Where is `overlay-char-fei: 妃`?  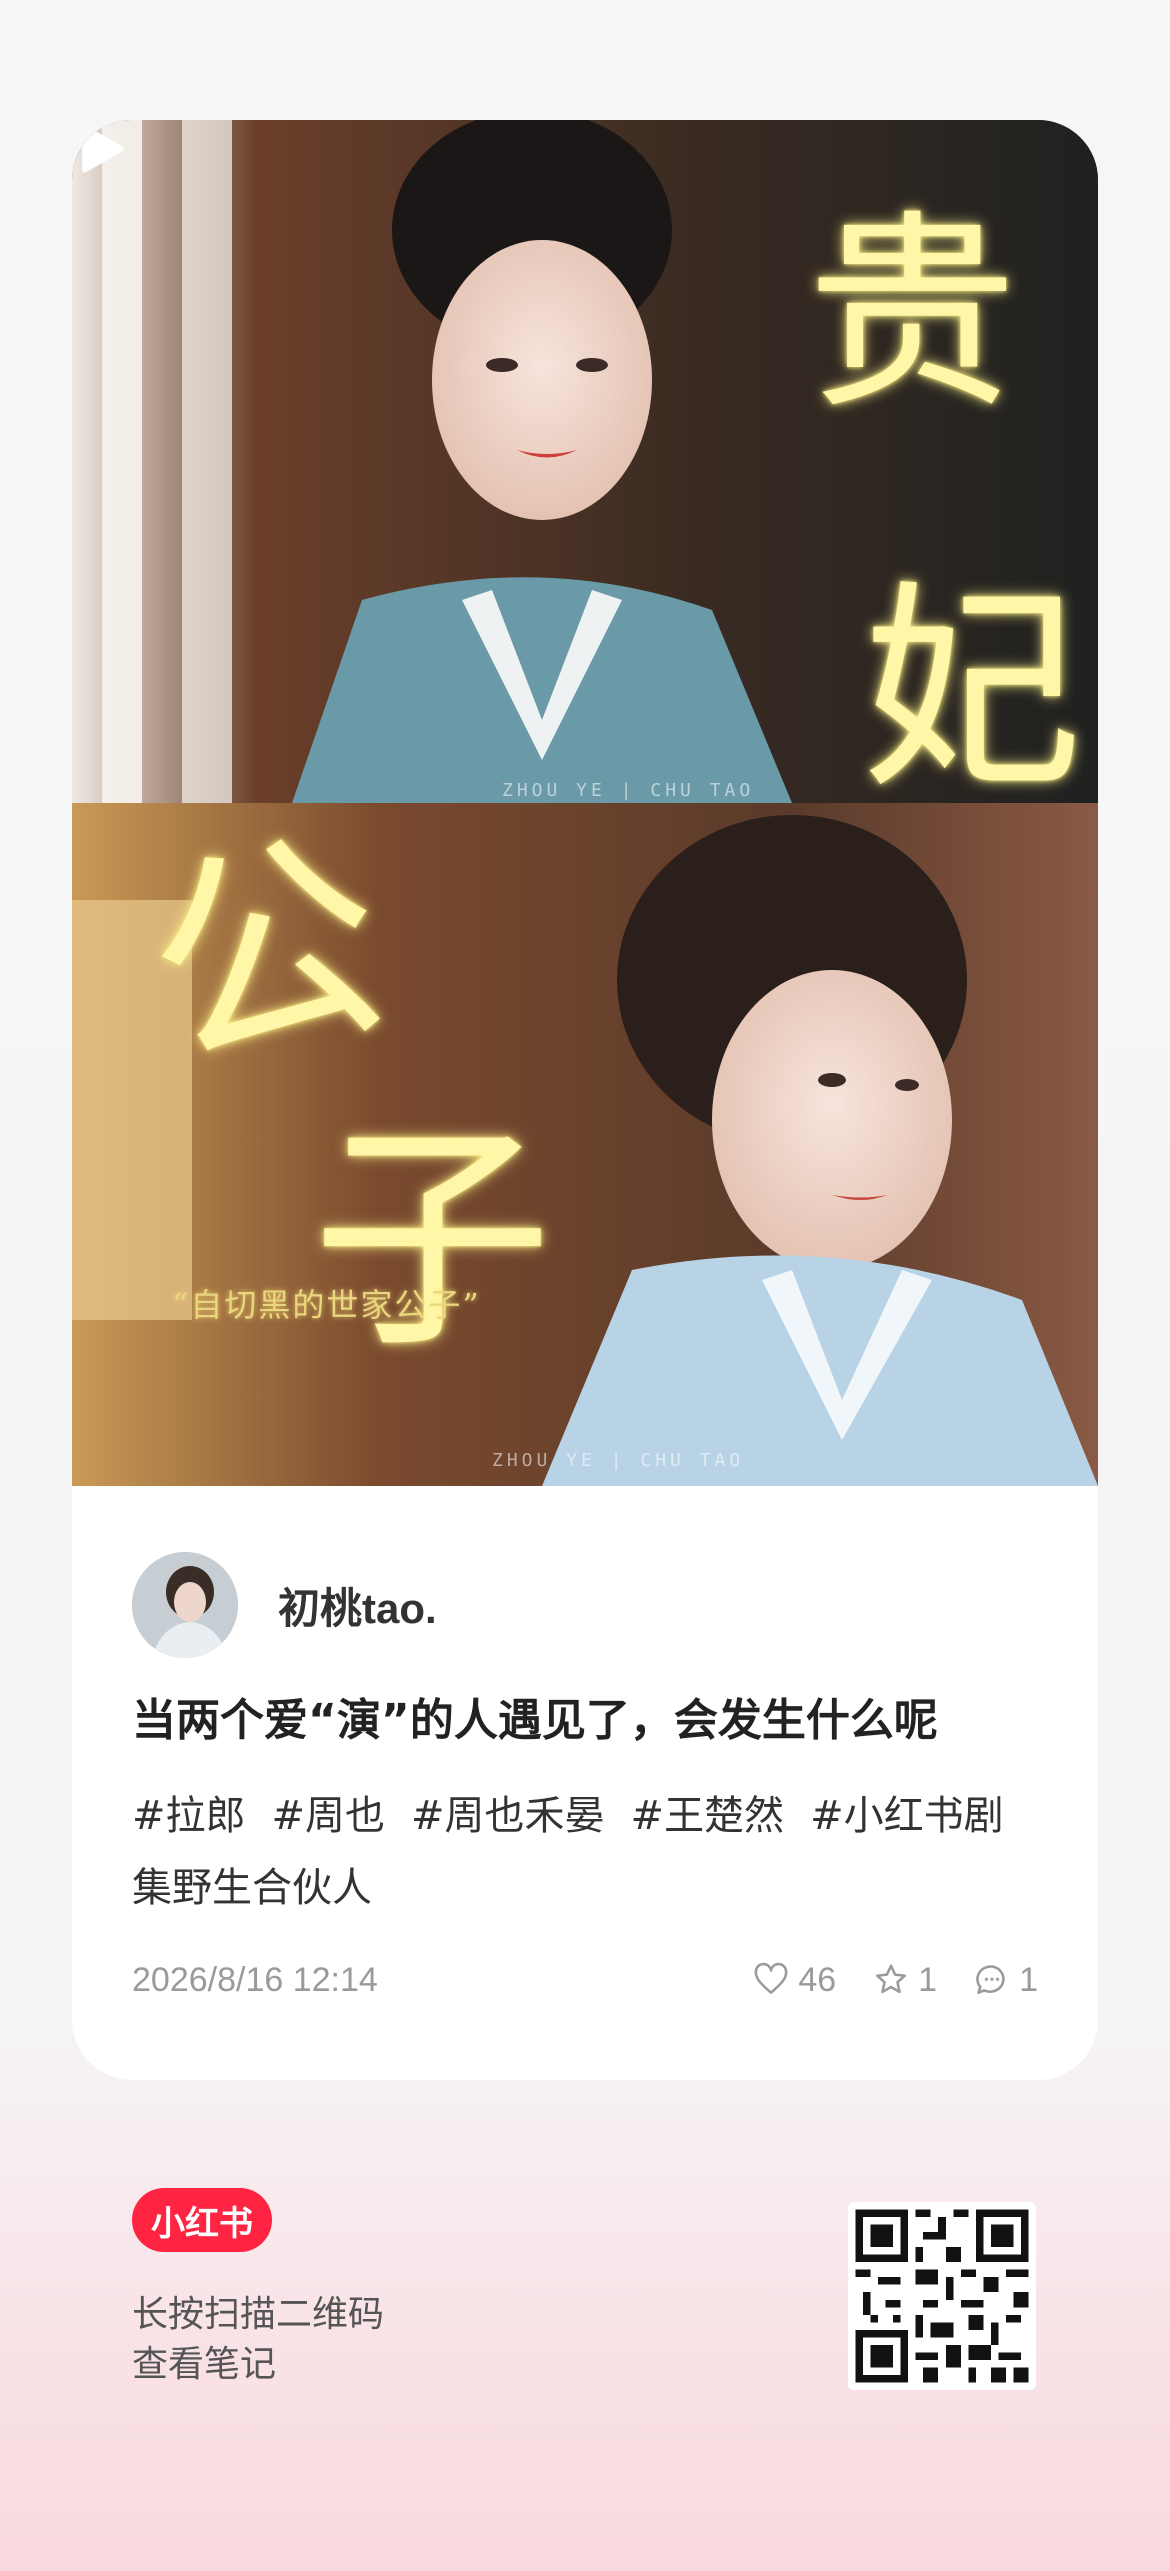
overlay-char-fei: 妃 is located at coordinates (972, 690).